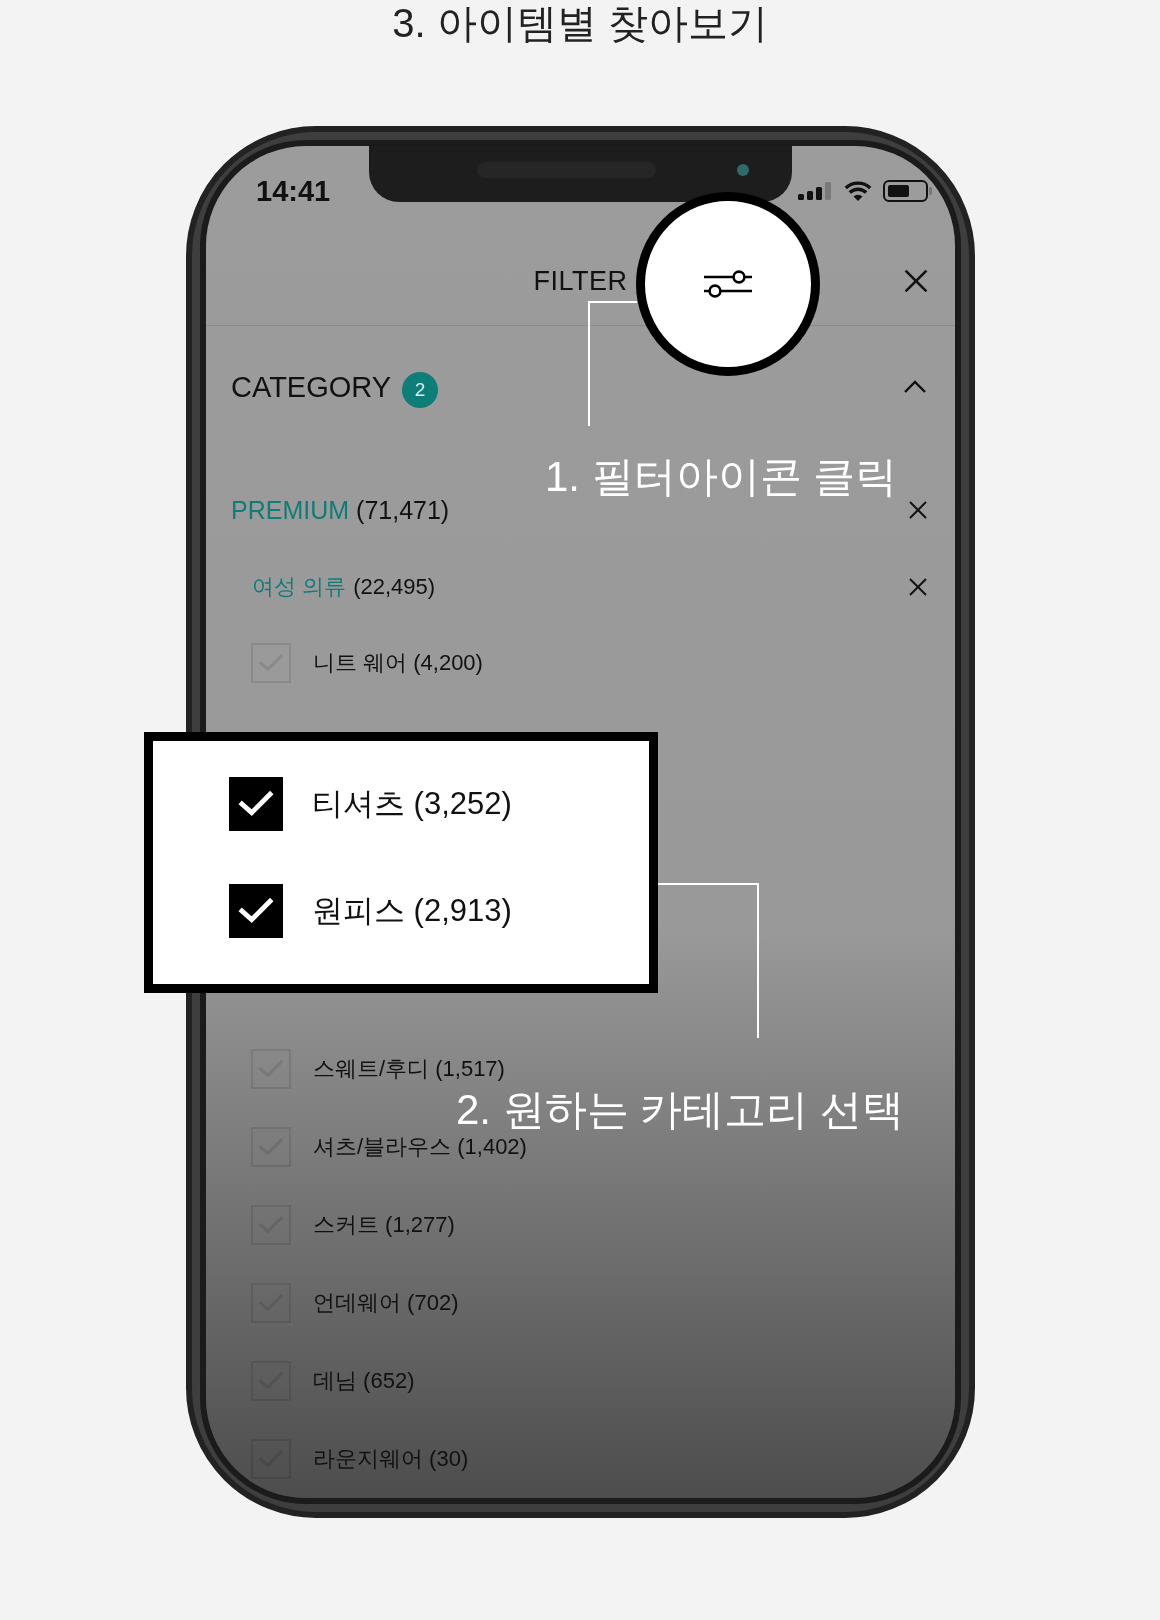 This screenshot has height=1620, width=1160. I want to click on option-label: 라운지웨어 (30), so click(391, 1459).